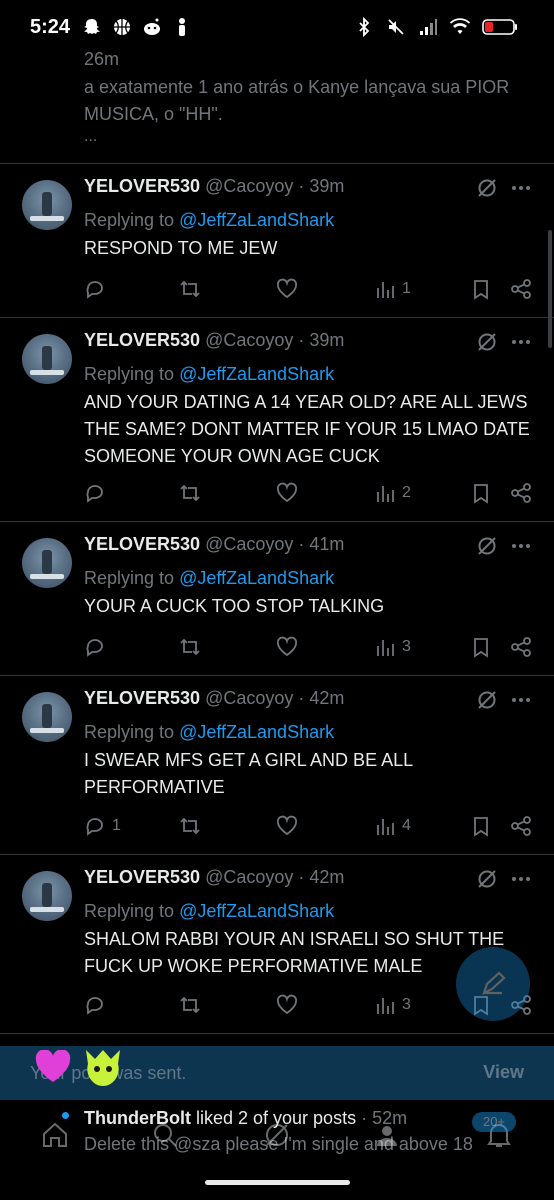  Describe the element at coordinates (103, 1068) in the screenshot. I see `green-creature-icon` at that location.